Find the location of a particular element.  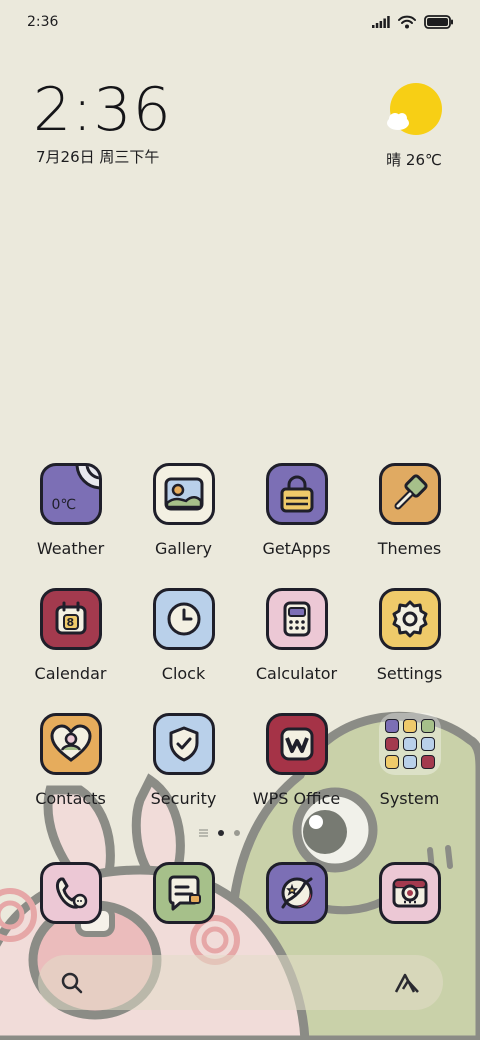

app-themes: Themes is located at coordinates (409, 525).